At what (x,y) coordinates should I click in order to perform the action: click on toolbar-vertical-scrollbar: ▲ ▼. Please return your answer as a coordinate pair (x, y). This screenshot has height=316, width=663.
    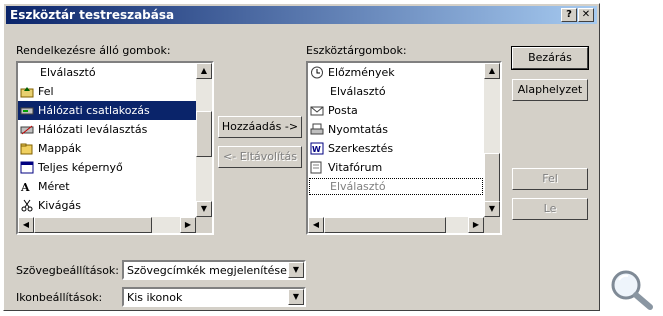
    Looking at the image, I should click on (492, 140).